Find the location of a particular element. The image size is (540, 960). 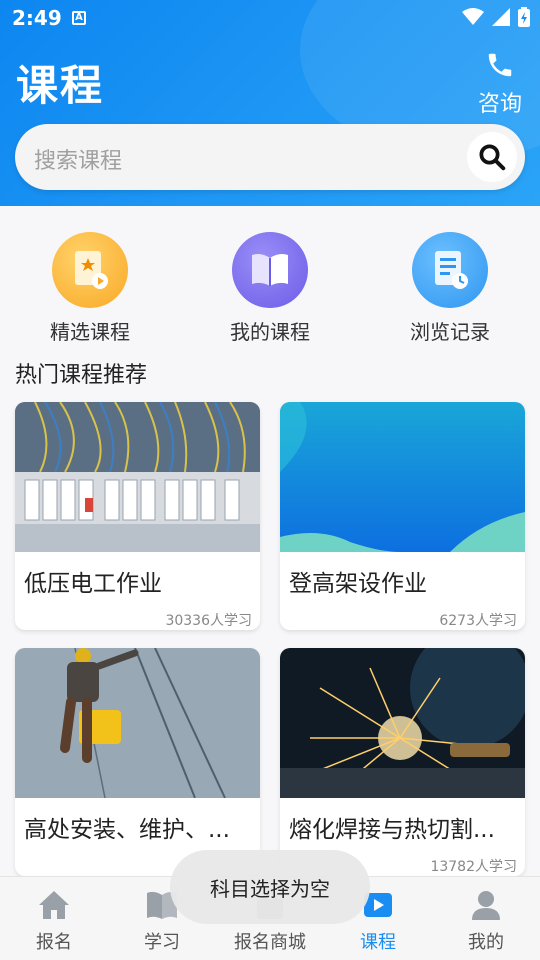

quick-action-my-courses: 我的课程 is located at coordinates (270, 288).